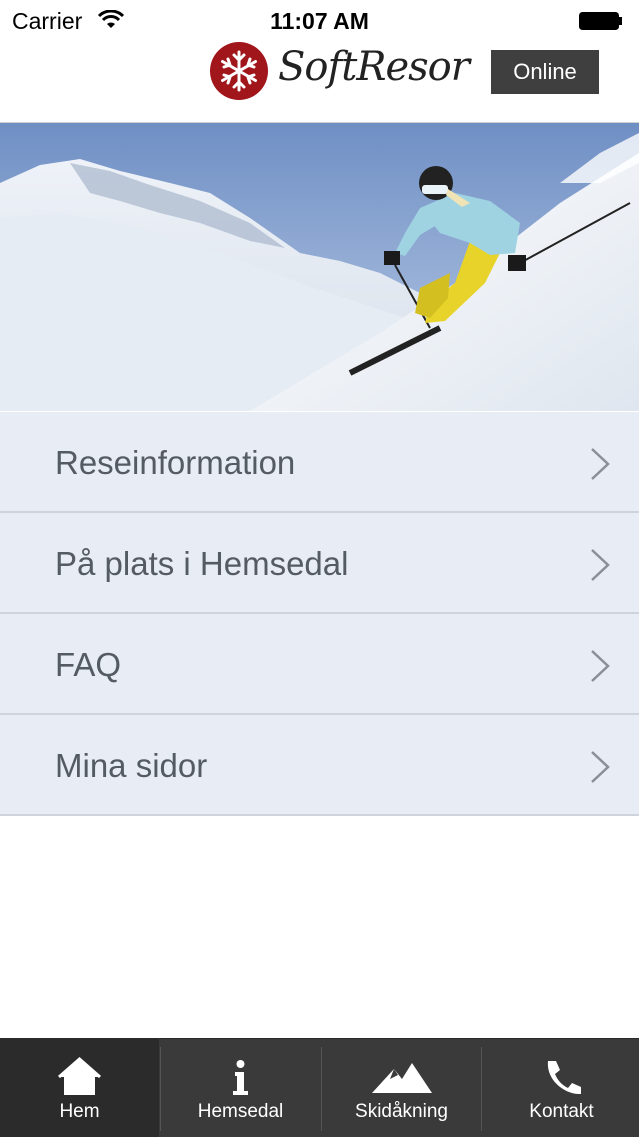  Describe the element at coordinates (319, 462) in the screenshot. I see `menu-item-reseinformation: Reseinformation` at that location.